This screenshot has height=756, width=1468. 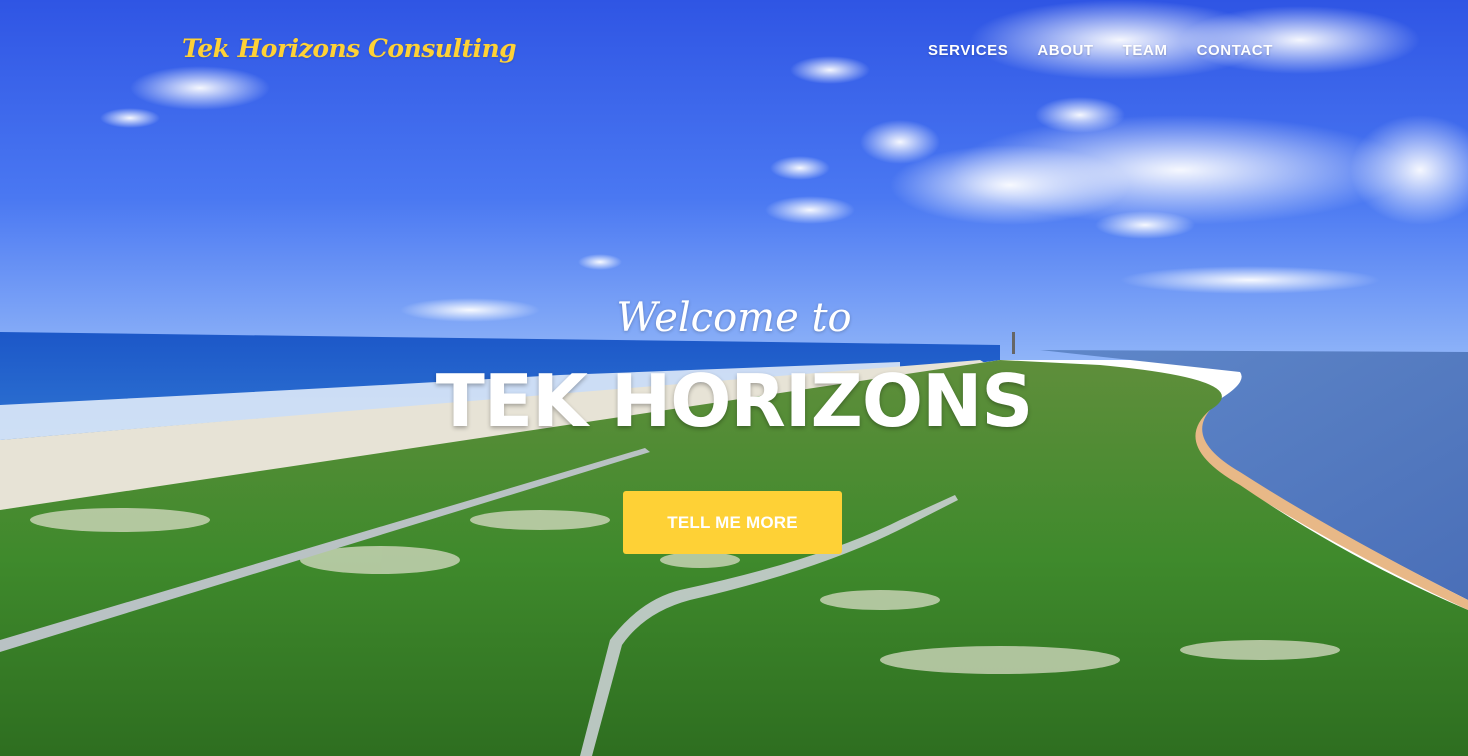 I want to click on nav-link-team: Team, so click(x=1145, y=50).